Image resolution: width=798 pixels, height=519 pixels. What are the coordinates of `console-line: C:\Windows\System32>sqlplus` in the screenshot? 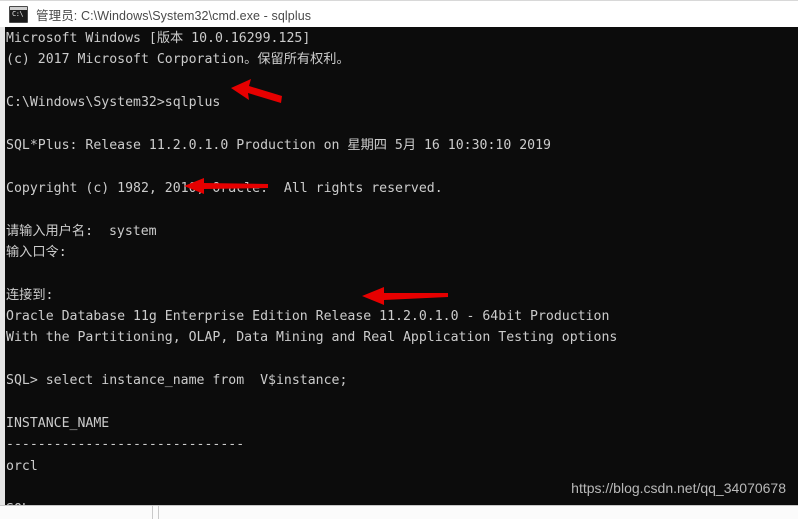 It's located at (113, 103).